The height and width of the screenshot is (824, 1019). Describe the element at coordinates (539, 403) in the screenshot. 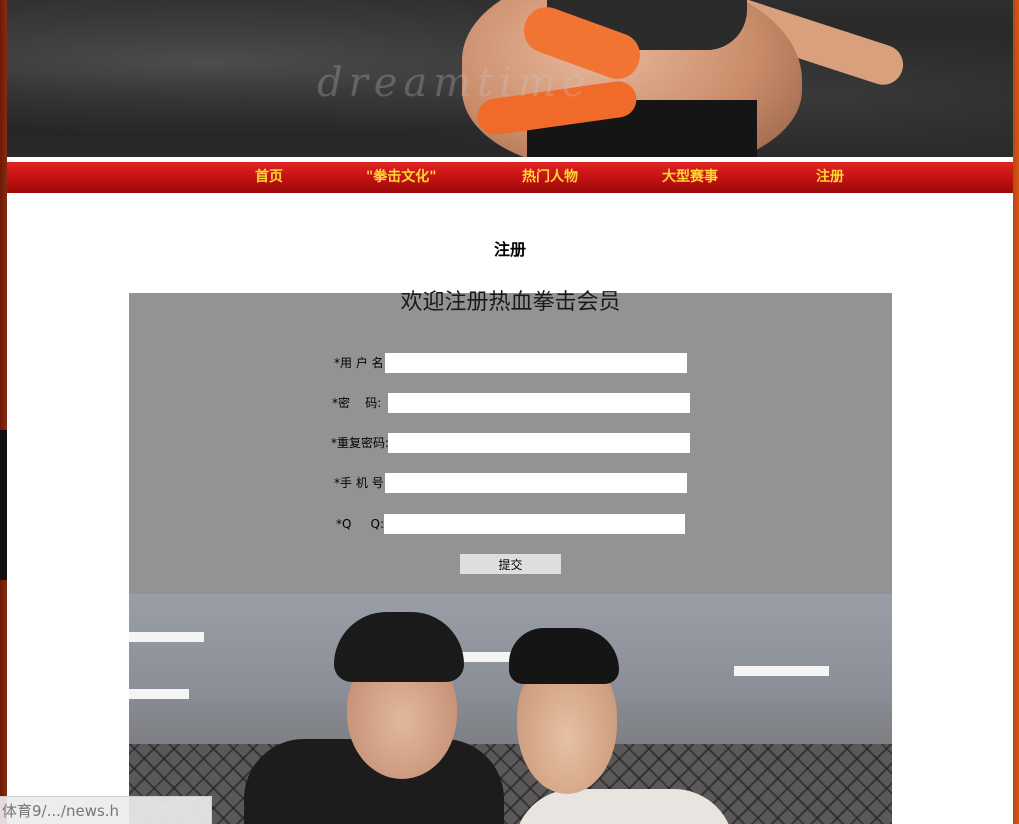

I see `password-input` at that location.